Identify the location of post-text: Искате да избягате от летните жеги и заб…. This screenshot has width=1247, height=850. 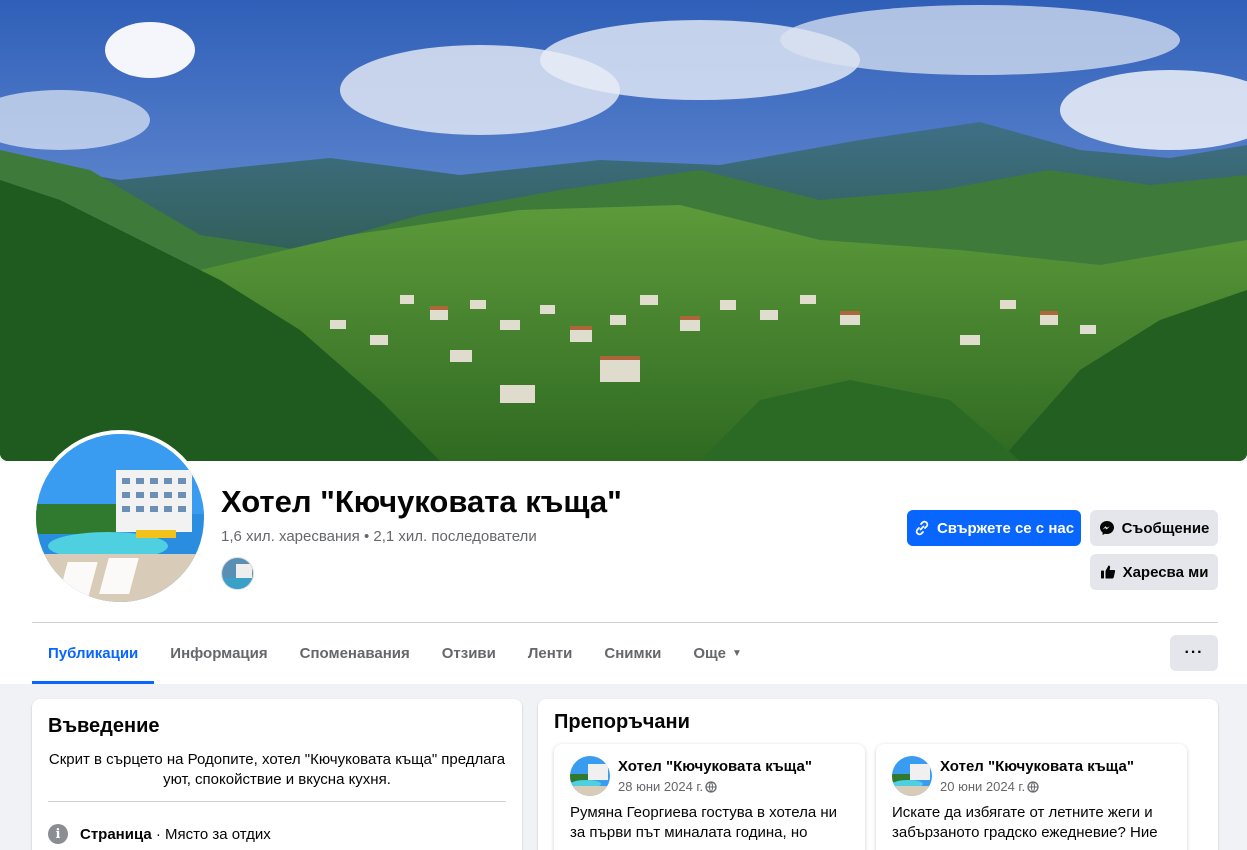
(1025, 822).